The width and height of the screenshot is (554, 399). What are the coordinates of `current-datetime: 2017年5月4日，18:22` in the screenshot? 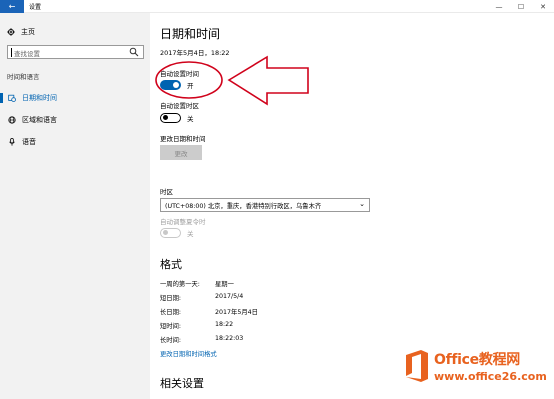 It's located at (195, 53).